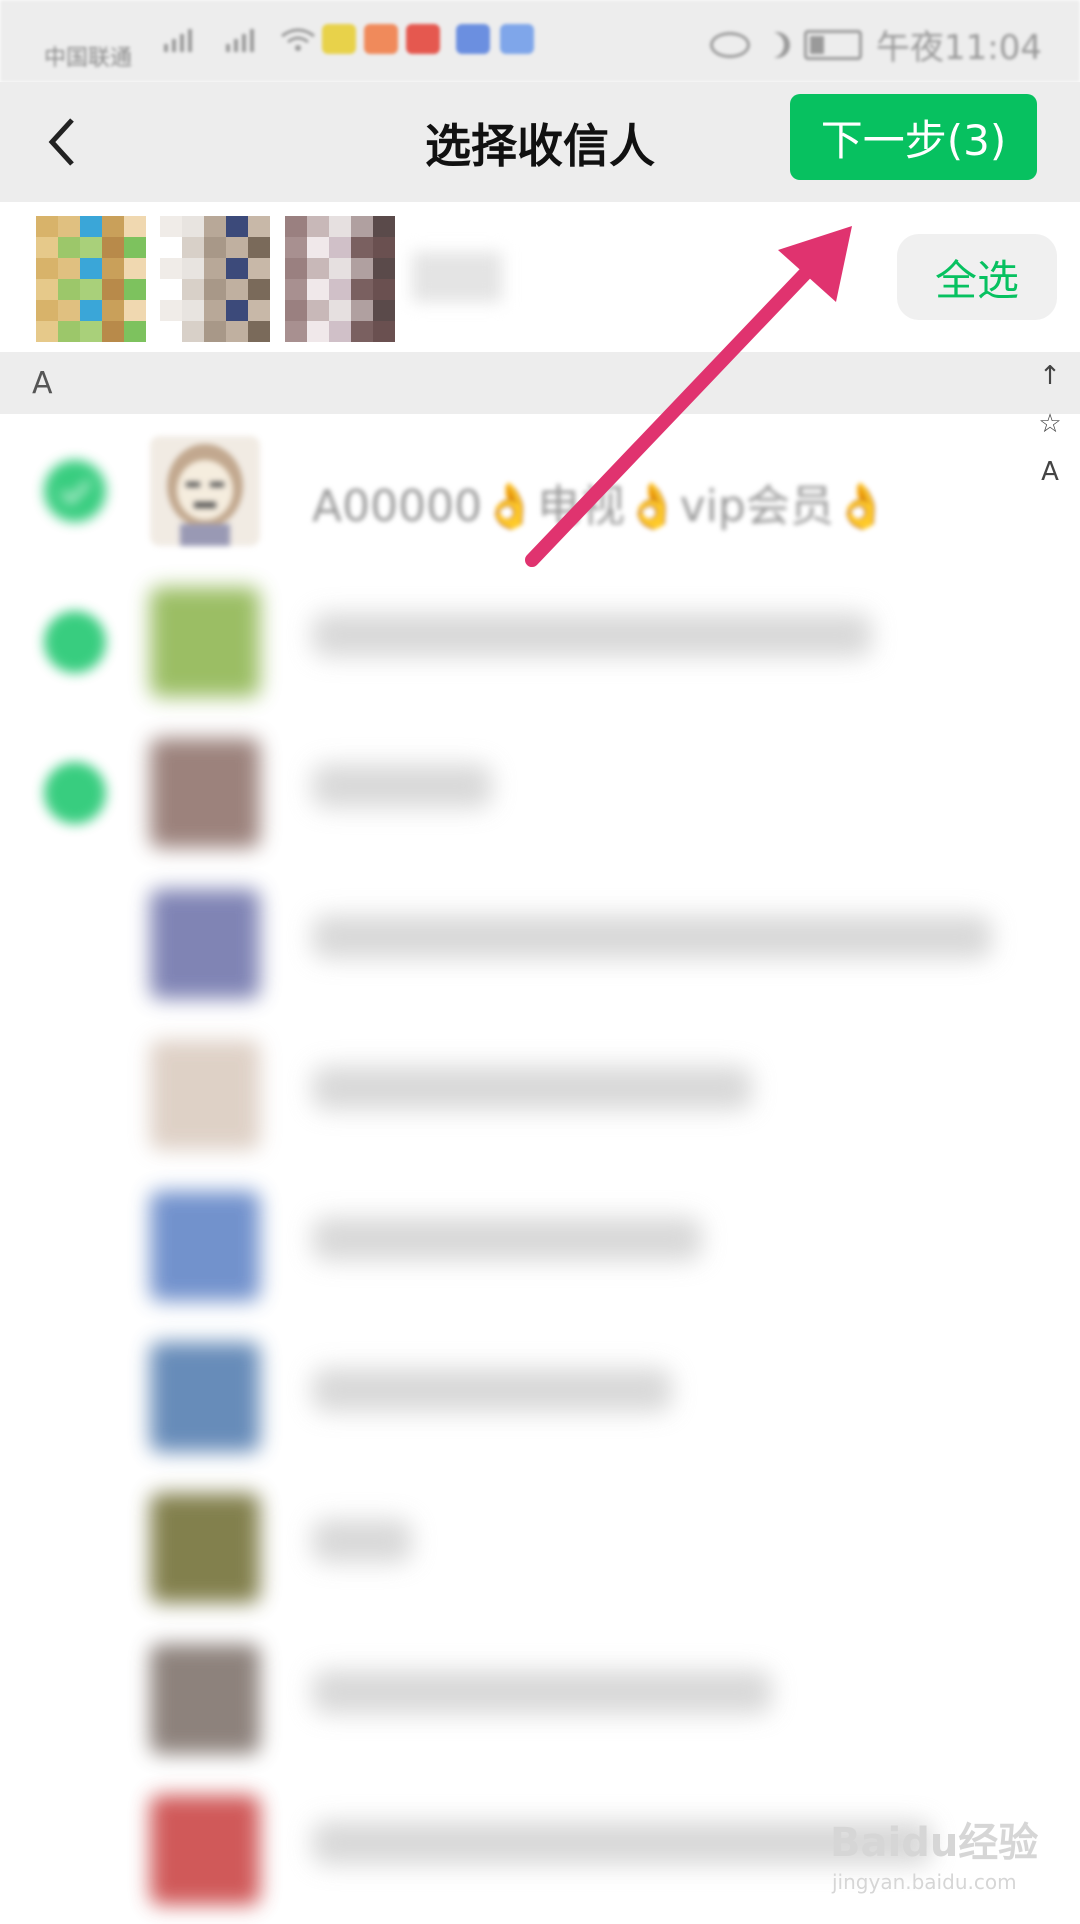 Image resolution: width=1080 pixels, height=1924 pixels. Describe the element at coordinates (457, 277) in the screenshot. I see `search-input` at that location.